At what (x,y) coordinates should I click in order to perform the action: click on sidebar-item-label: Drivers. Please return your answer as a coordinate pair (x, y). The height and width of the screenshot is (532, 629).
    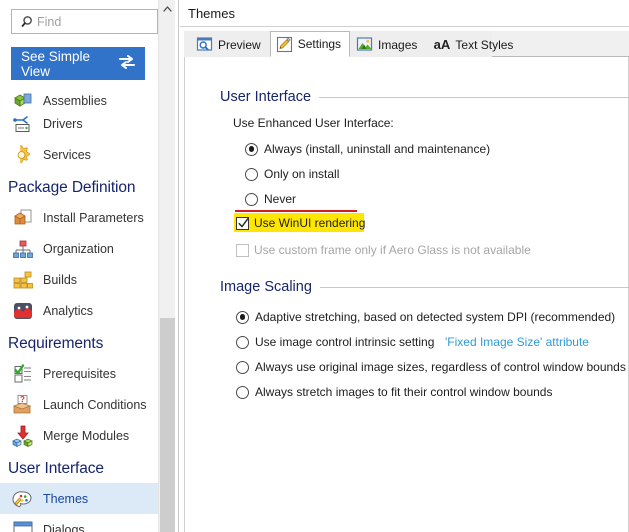
    Looking at the image, I should click on (63, 123).